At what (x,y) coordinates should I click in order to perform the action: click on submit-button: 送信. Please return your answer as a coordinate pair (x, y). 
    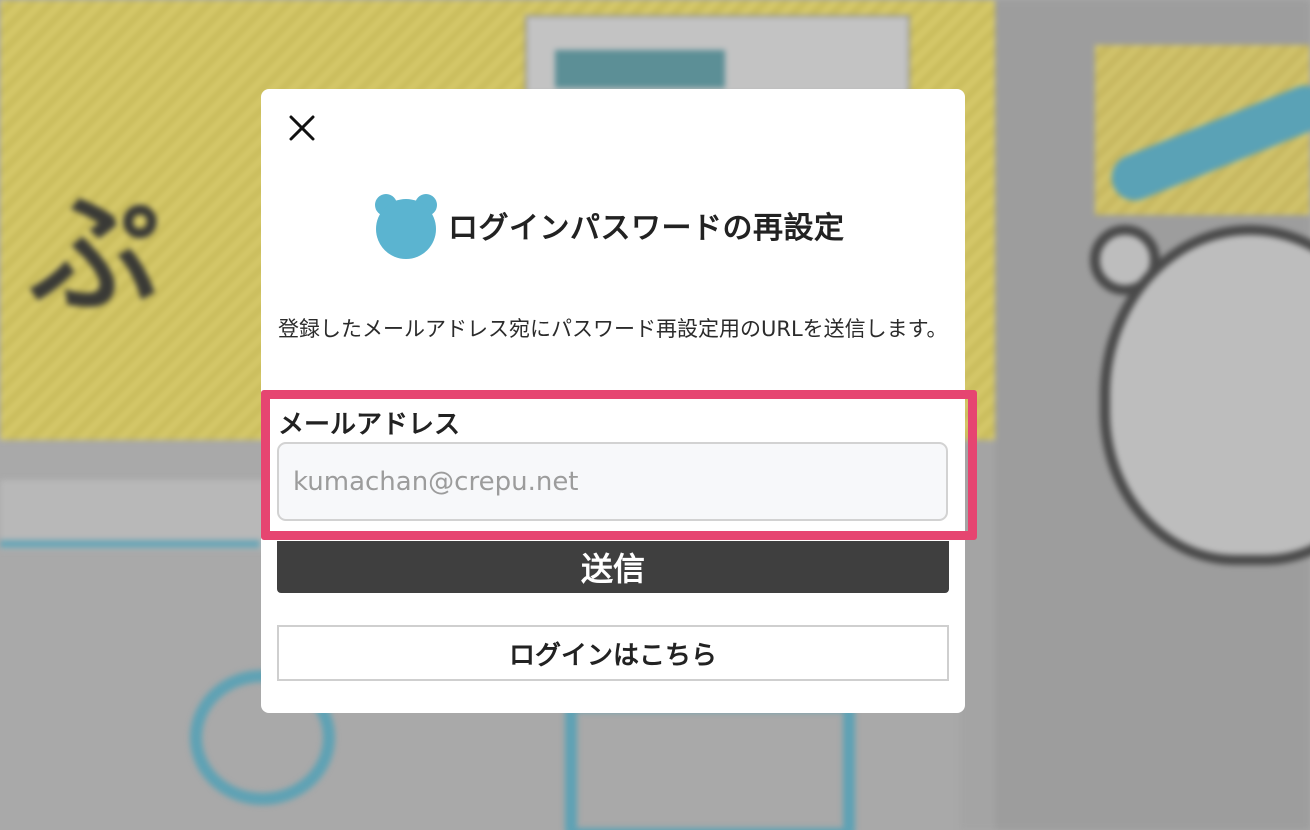
    Looking at the image, I should click on (613, 567).